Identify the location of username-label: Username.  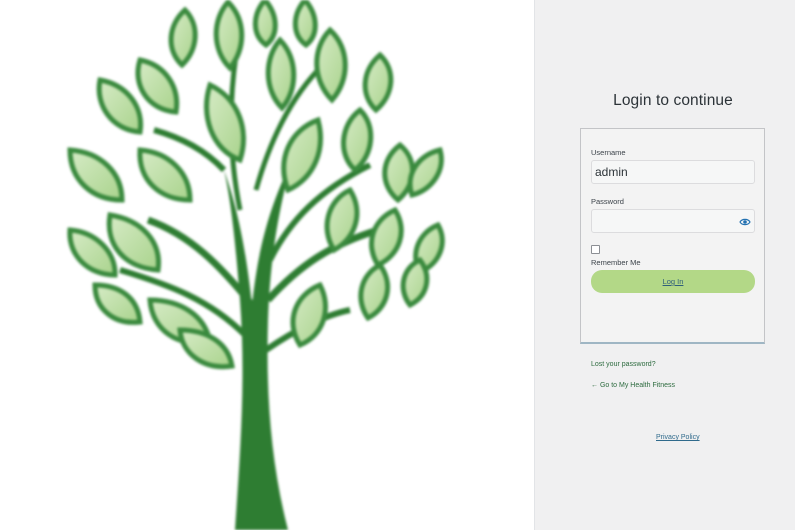
(608, 152).